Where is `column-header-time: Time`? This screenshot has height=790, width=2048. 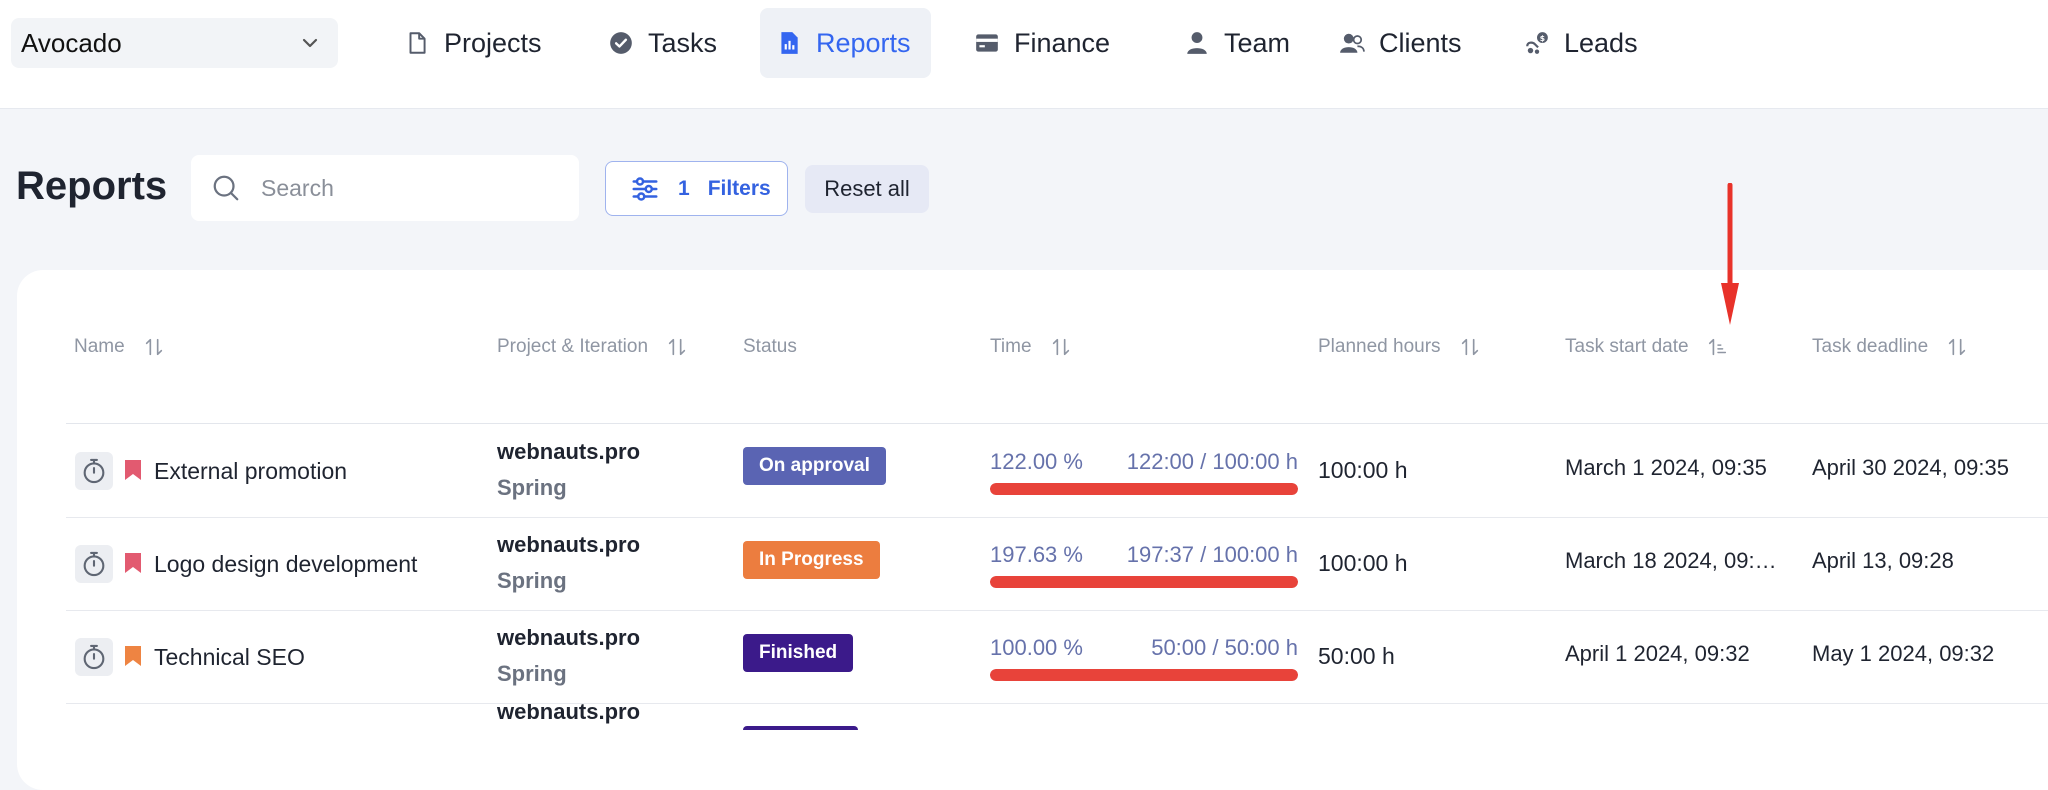
column-header-time: Time is located at coordinates (1031, 347).